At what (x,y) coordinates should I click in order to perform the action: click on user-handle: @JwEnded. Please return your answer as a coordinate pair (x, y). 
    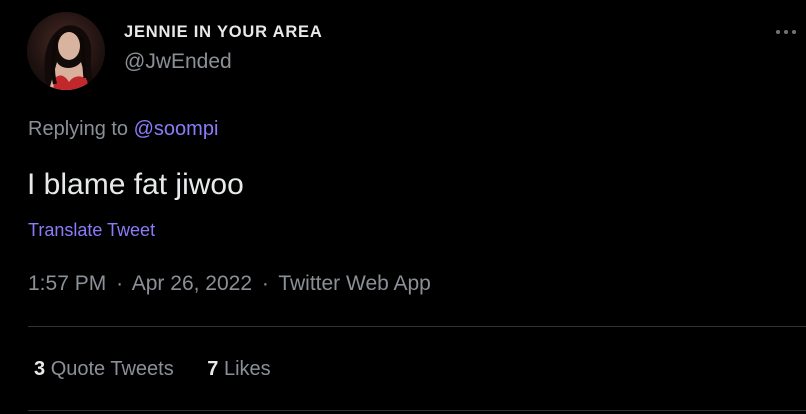
    Looking at the image, I should click on (178, 62).